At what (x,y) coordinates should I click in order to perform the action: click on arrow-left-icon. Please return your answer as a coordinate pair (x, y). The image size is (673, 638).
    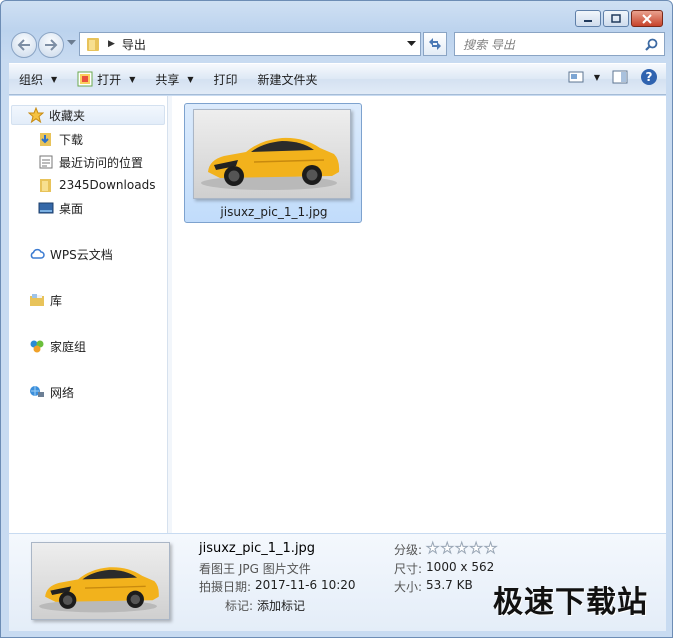
    Looking at the image, I should click on (23, 45).